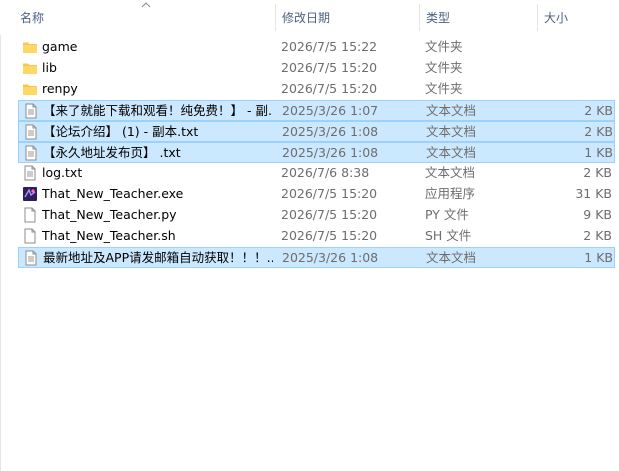 This screenshot has height=471, width=619. Describe the element at coordinates (325, 172) in the screenshot. I see `file-date-modified: 2026/7/6 8:38` at that location.